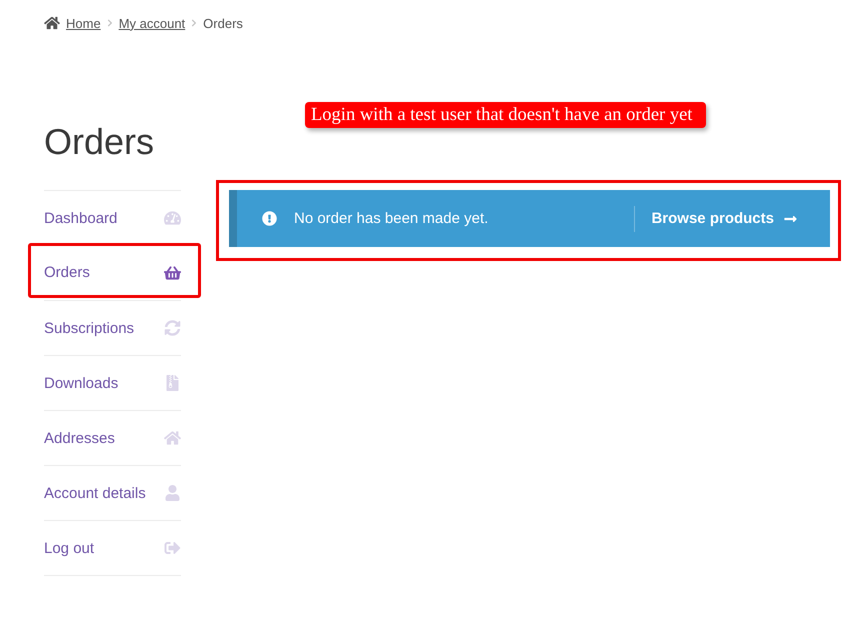 This screenshot has width=852, height=618. What do you see at coordinates (112, 438) in the screenshot?
I see `nav-link: Addresses` at bounding box center [112, 438].